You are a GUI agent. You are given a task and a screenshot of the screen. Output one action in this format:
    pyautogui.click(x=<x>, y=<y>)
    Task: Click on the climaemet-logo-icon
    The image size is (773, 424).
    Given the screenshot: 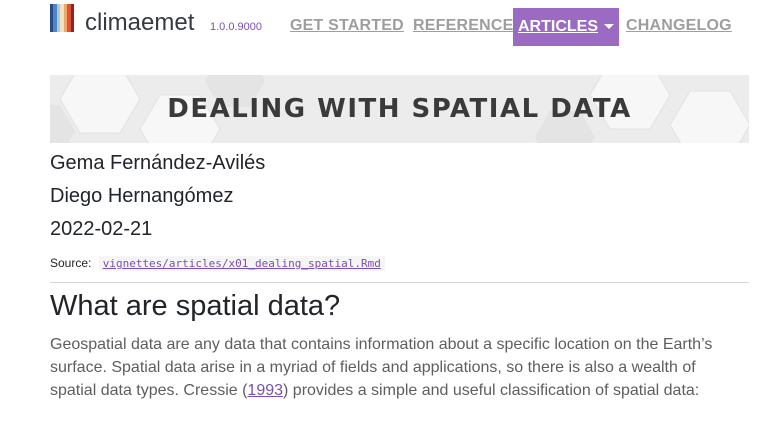 What is the action you would take?
    pyautogui.click(x=62, y=18)
    